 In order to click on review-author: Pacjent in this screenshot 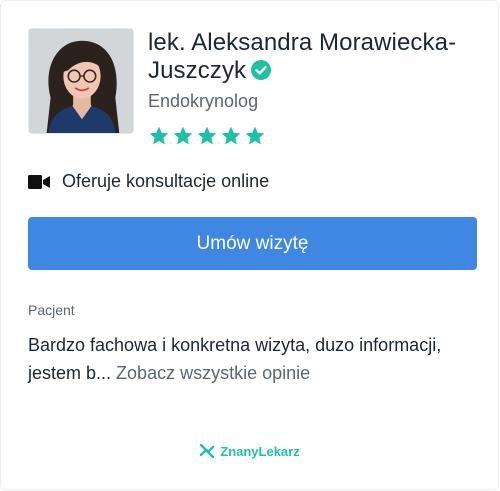, I will do `click(51, 310)`.